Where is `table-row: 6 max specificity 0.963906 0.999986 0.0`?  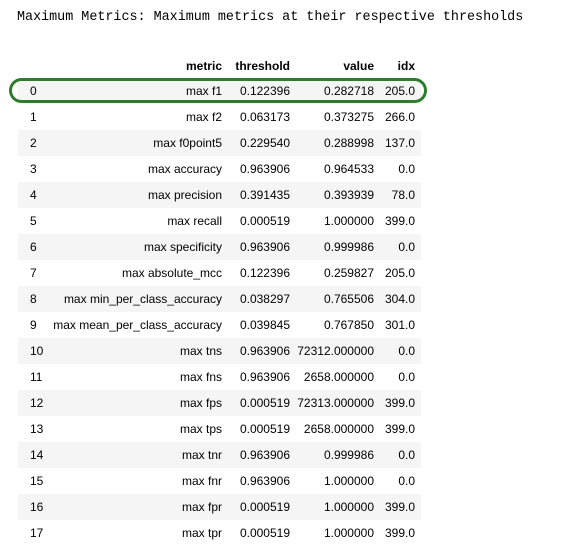 table-row: 6 max specificity 0.963906 0.999986 0.0 is located at coordinates (219, 247).